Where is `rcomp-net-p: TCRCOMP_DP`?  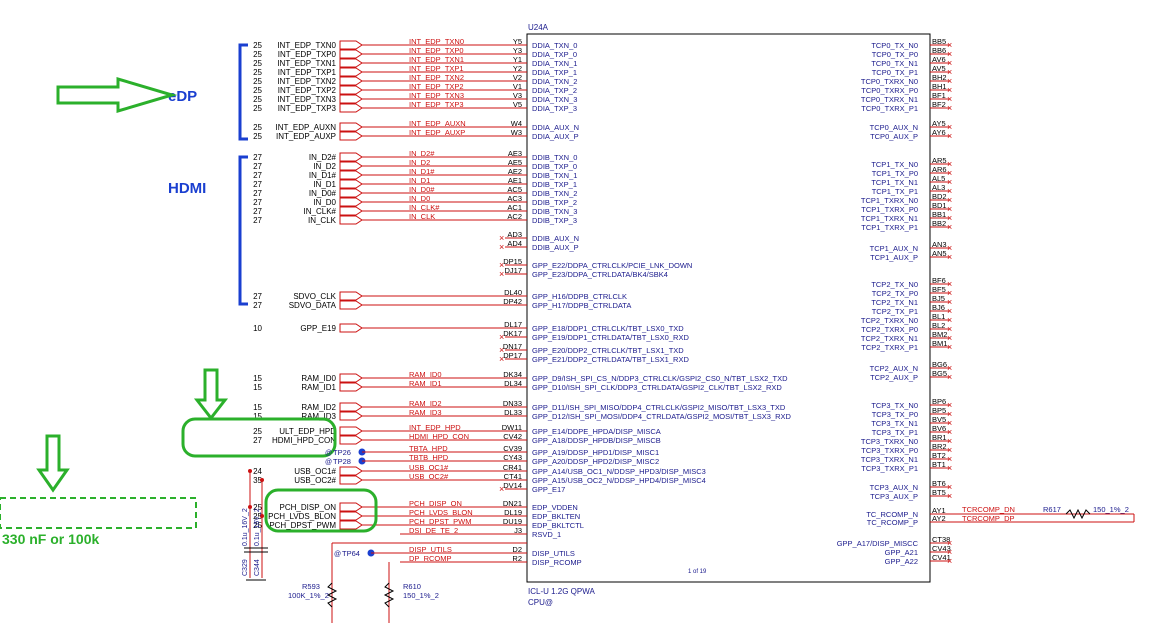
rcomp-net-p: TCRCOMP_DP is located at coordinates (988, 518).